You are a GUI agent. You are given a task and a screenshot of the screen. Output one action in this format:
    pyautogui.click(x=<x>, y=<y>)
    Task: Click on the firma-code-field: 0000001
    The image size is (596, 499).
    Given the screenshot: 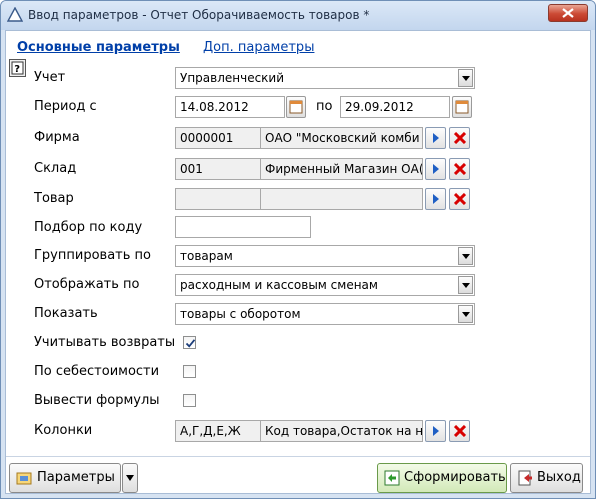 What is the action you would take?
    pyautogui.click(x=218, y=138)
    